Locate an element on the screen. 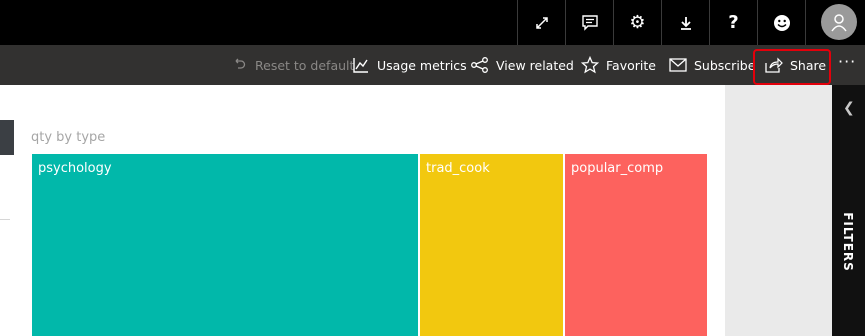  user-icon is located at coordinates (839, 23).